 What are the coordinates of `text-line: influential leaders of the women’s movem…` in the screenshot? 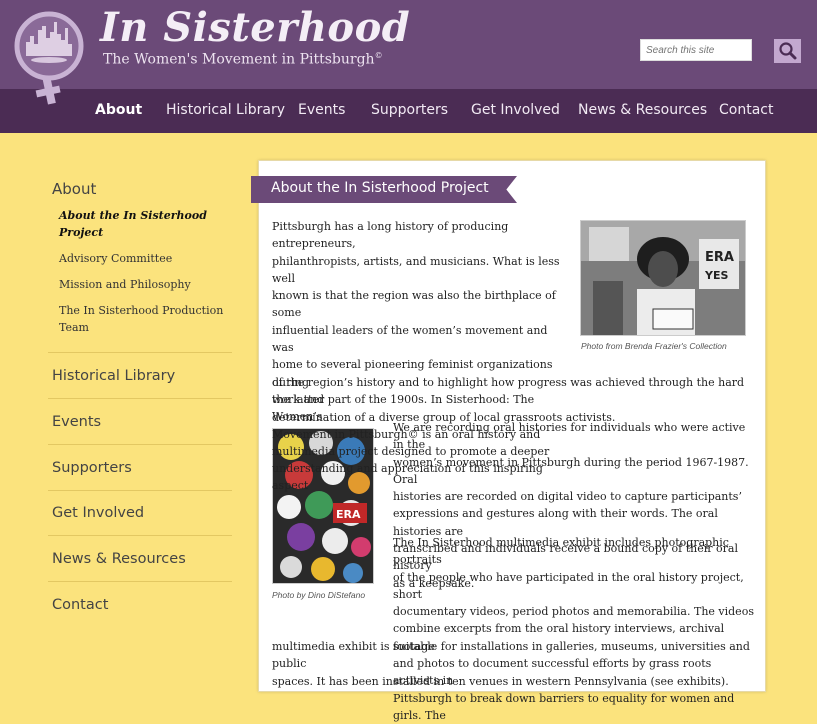 It's located at (410, 339).